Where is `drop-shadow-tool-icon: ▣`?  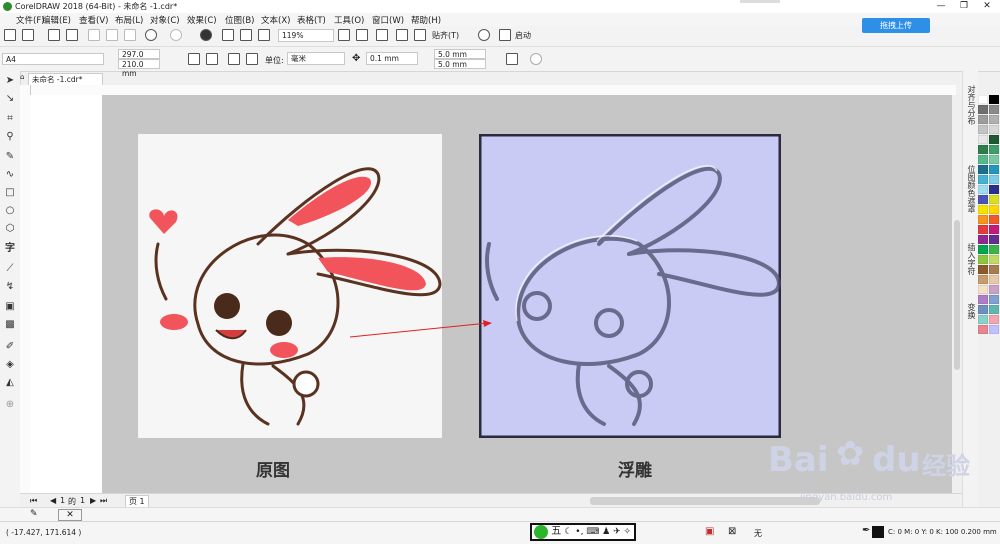
drop-shadow-tool-icon: ▣ is located at coordinates (10, 307).